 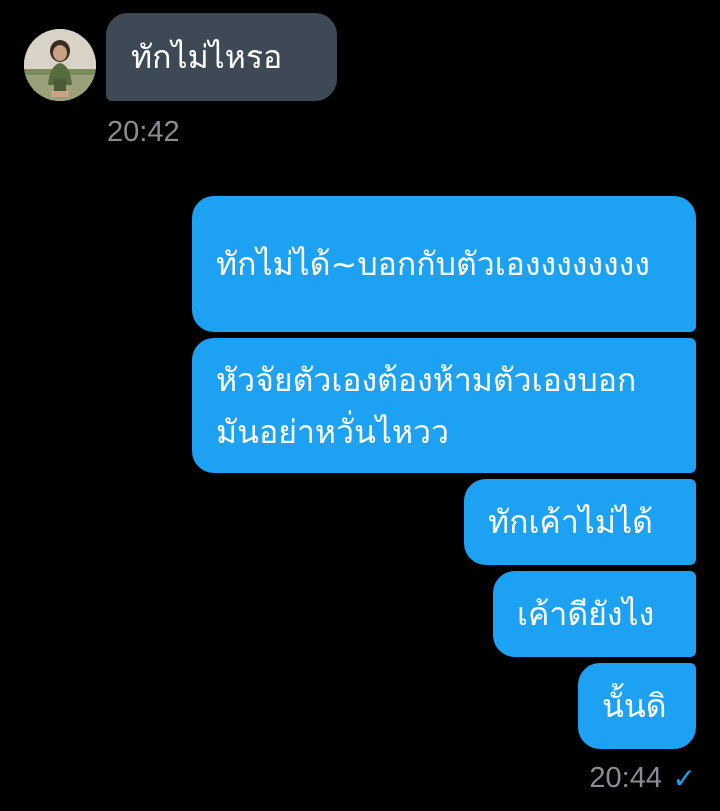 What do you see at coordinates (143, 132) in the screenshot?
I see `incoming-timestamp: 20:42` at bounding box center [143, 132].